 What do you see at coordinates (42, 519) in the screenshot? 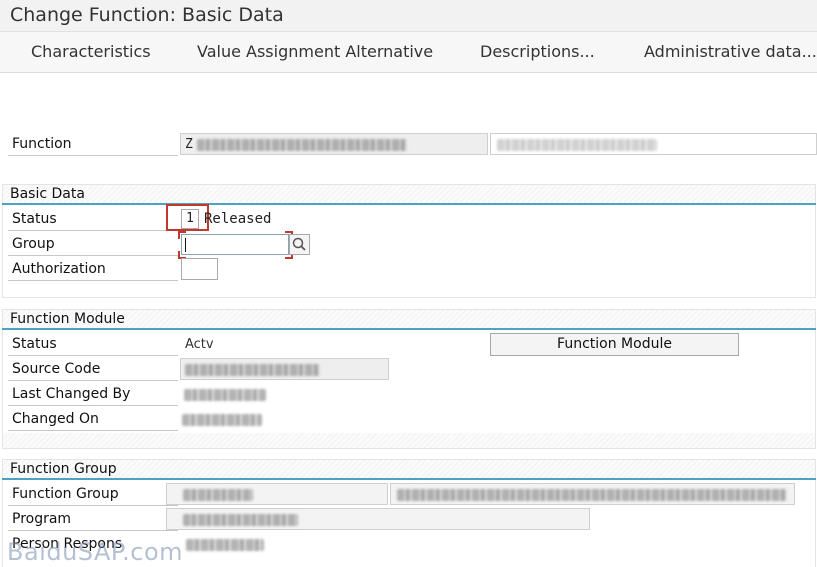
I see `program-label: Program` at bounding box center [42, 519].